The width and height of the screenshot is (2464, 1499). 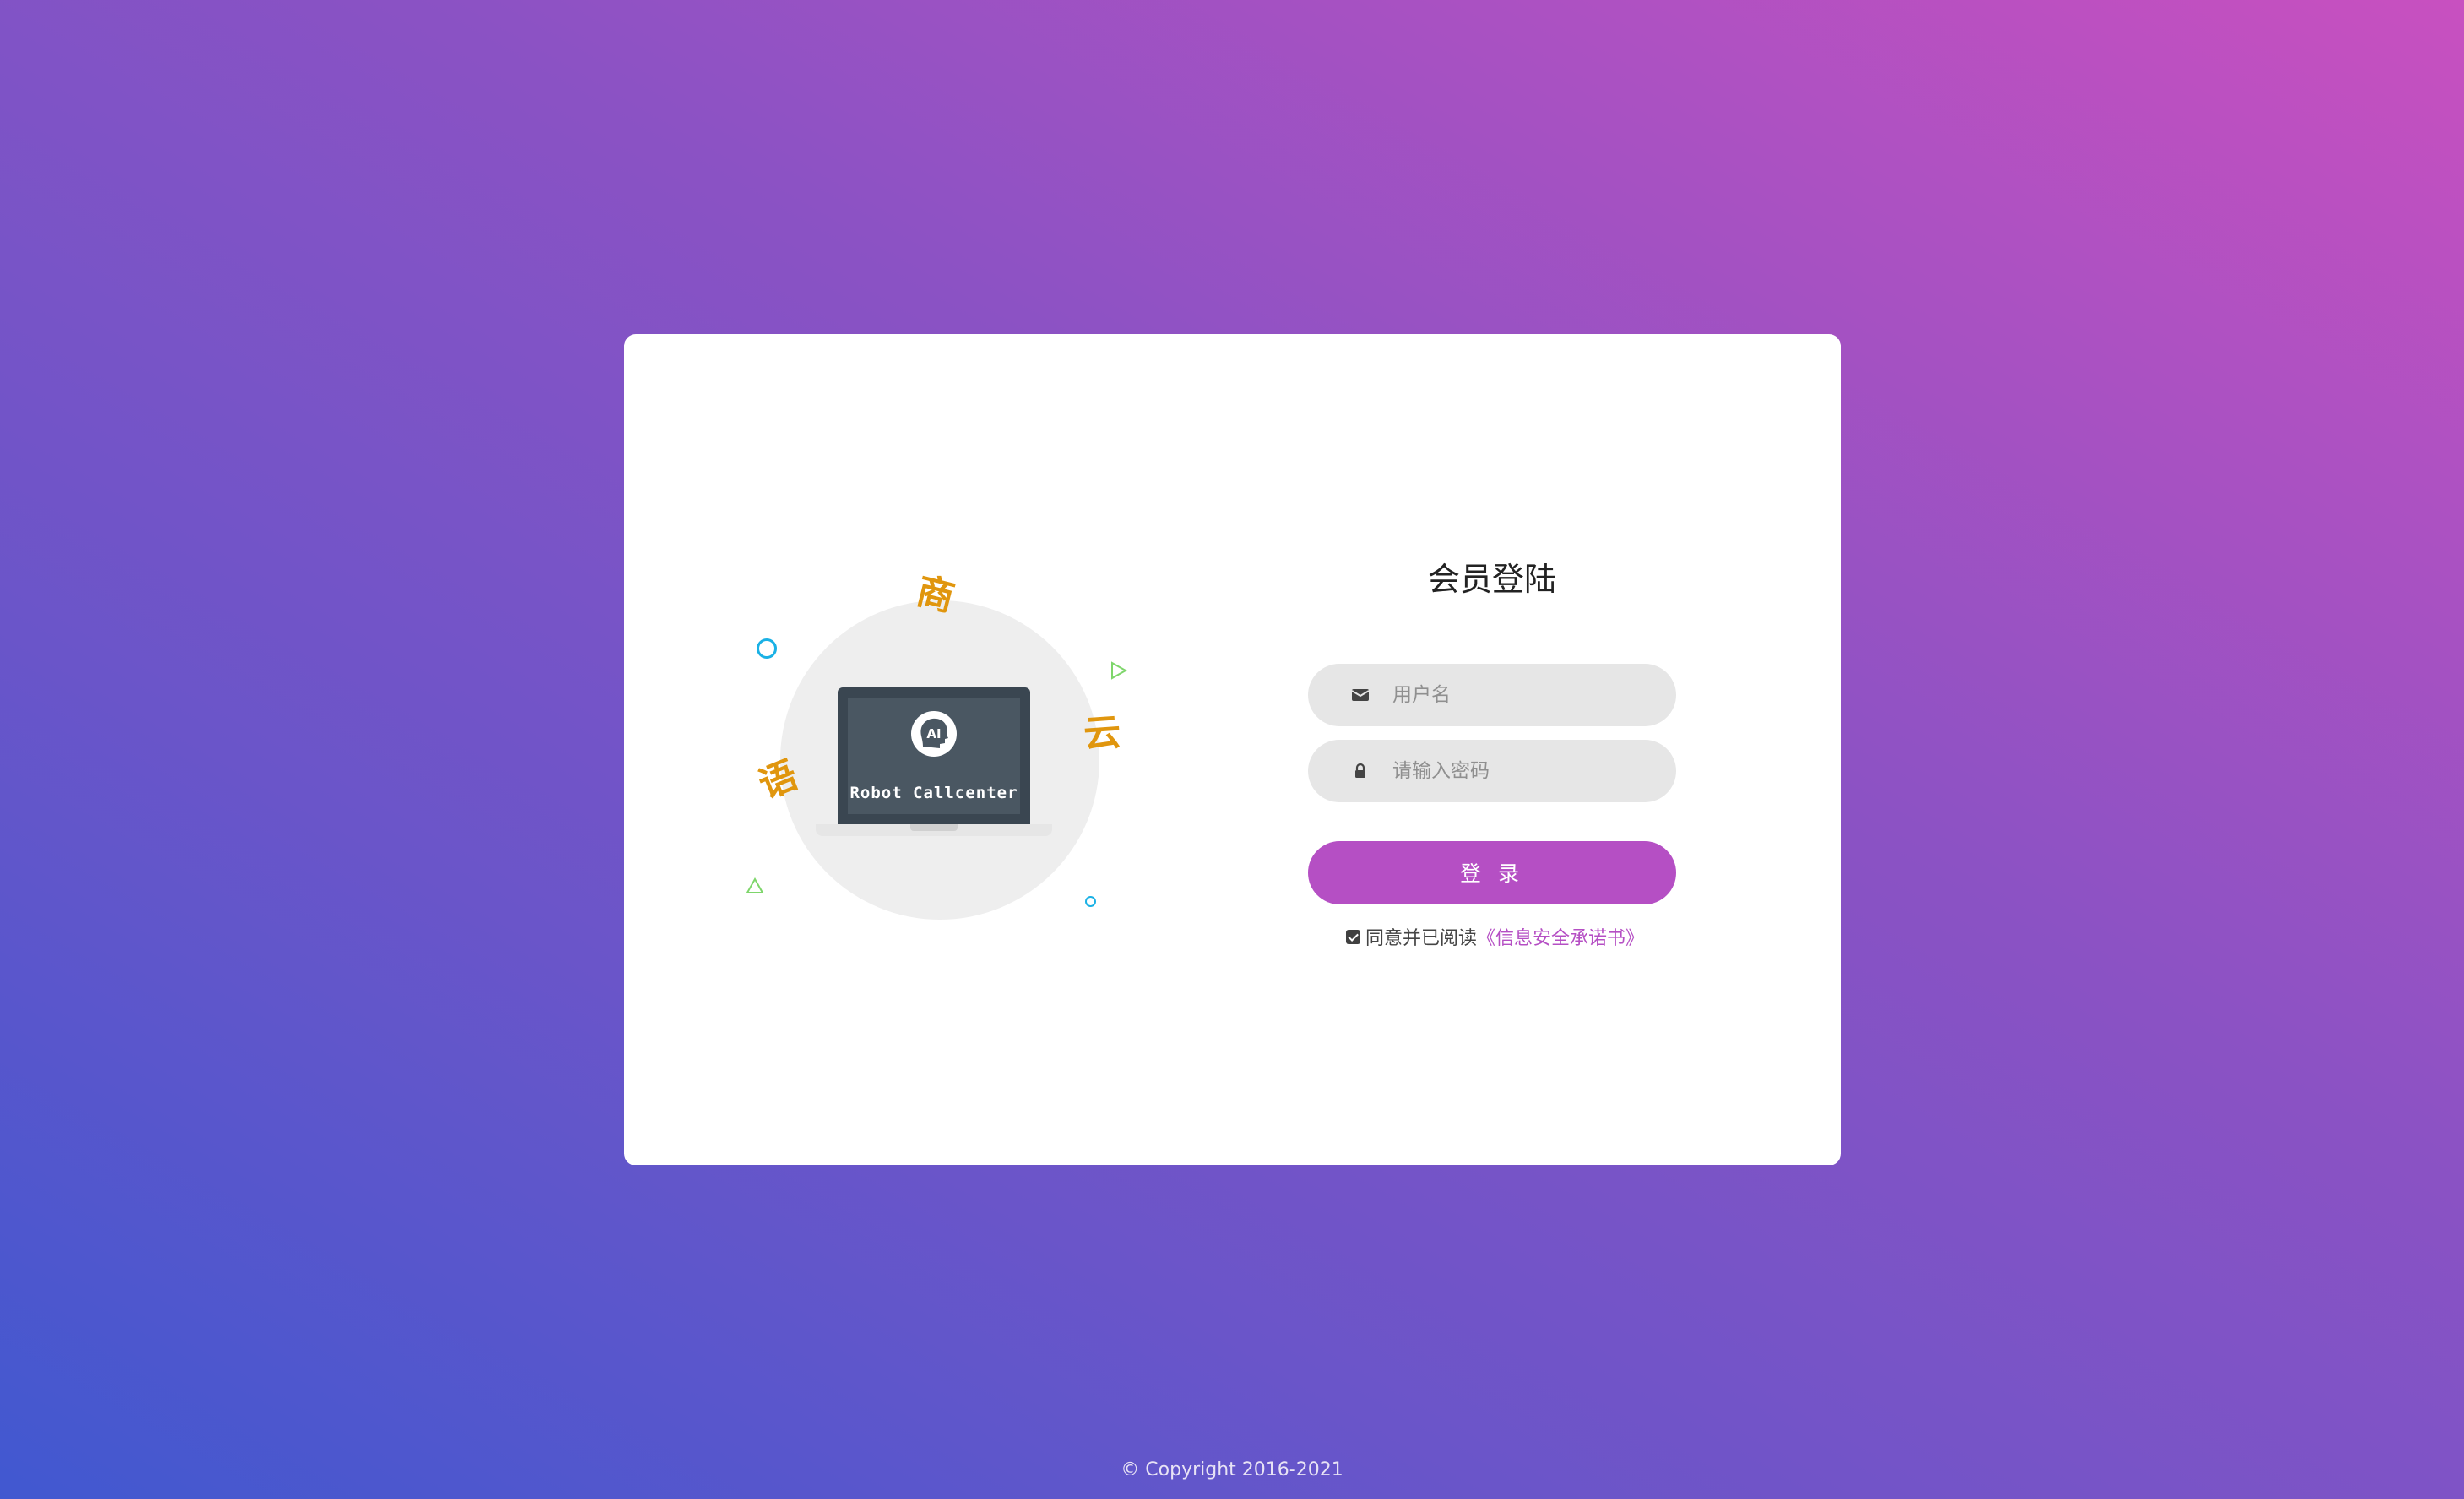 What do you see at coordinates (1421, 939) in the screenshot?
I see `agreement-text: 同意并已阅读` at bounding box center [1421, 939].